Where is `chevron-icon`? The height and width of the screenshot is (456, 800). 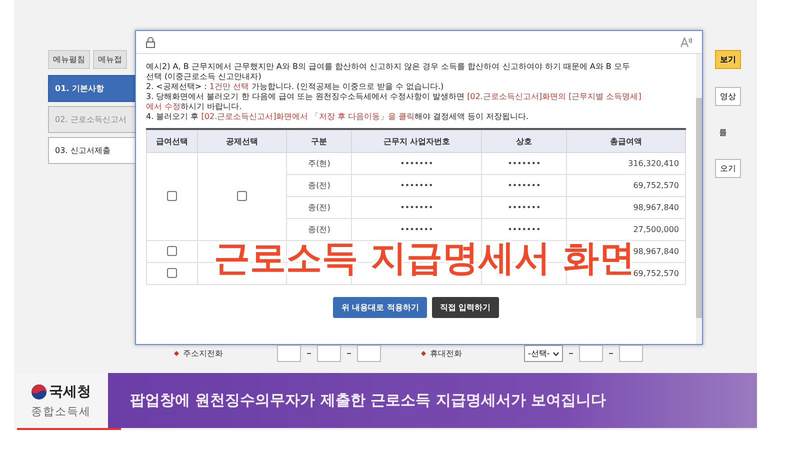 chevron-icon is located at coordinates (555, 354).